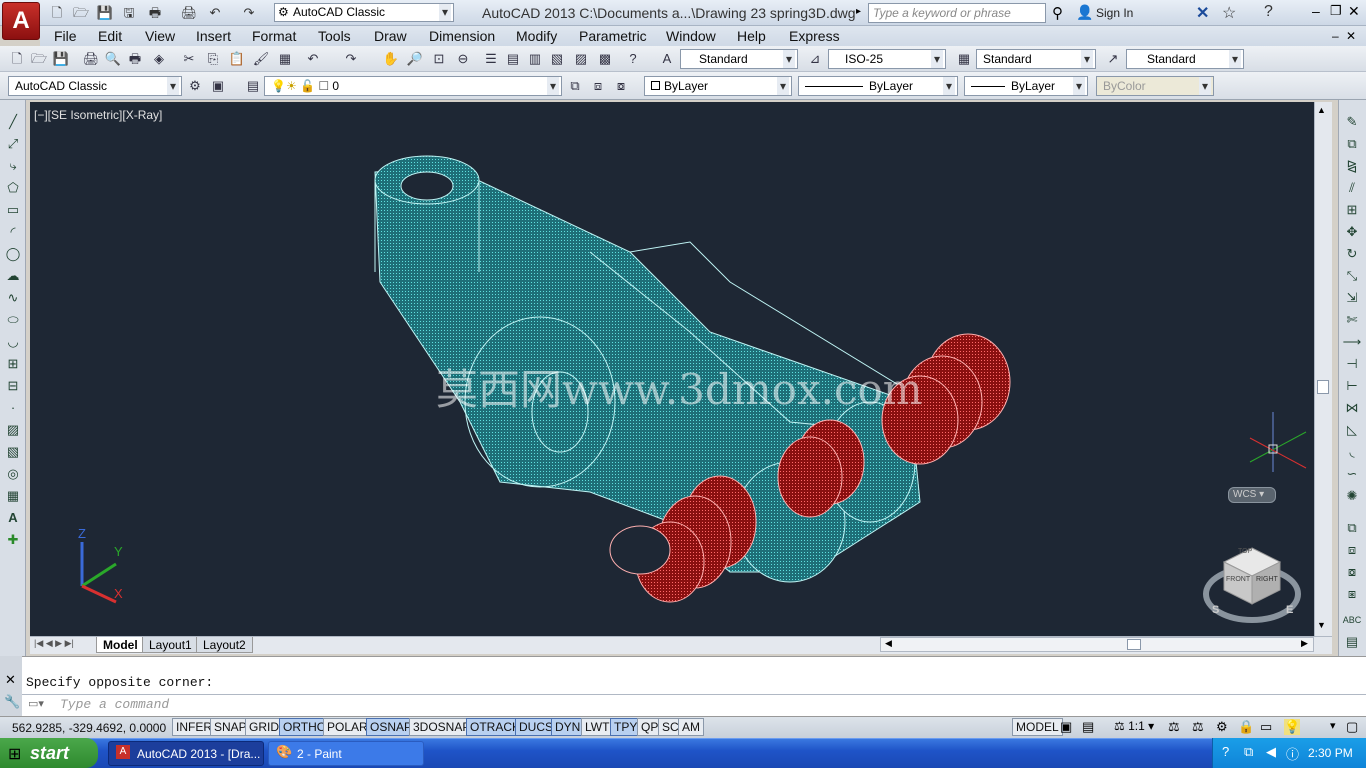 The height and width of the screenshot is (768, 1366). Describe the element at coordinates (1222, 727) in the screenshot. I see `workspace-switch-icon: ⚙` at that location.